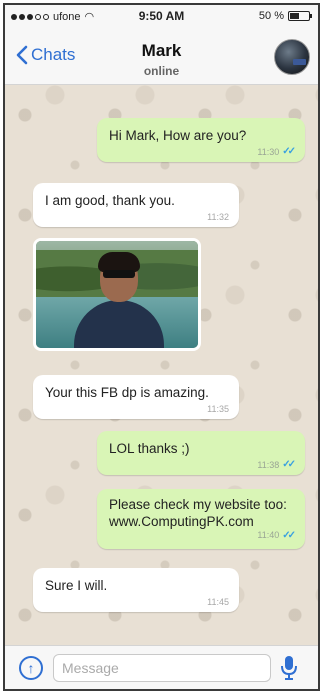  I want to click on message-time: 11:30, so click(268, 151).